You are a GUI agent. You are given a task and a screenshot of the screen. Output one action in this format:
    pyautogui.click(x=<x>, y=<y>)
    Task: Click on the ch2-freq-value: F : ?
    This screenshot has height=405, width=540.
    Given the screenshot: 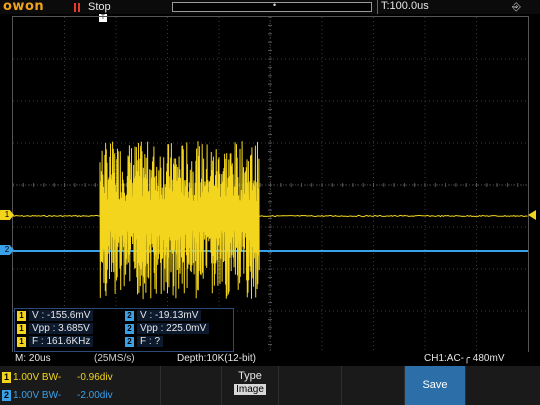 What is the action you would take?
    pyautogui.click(x=150, y=341)
    